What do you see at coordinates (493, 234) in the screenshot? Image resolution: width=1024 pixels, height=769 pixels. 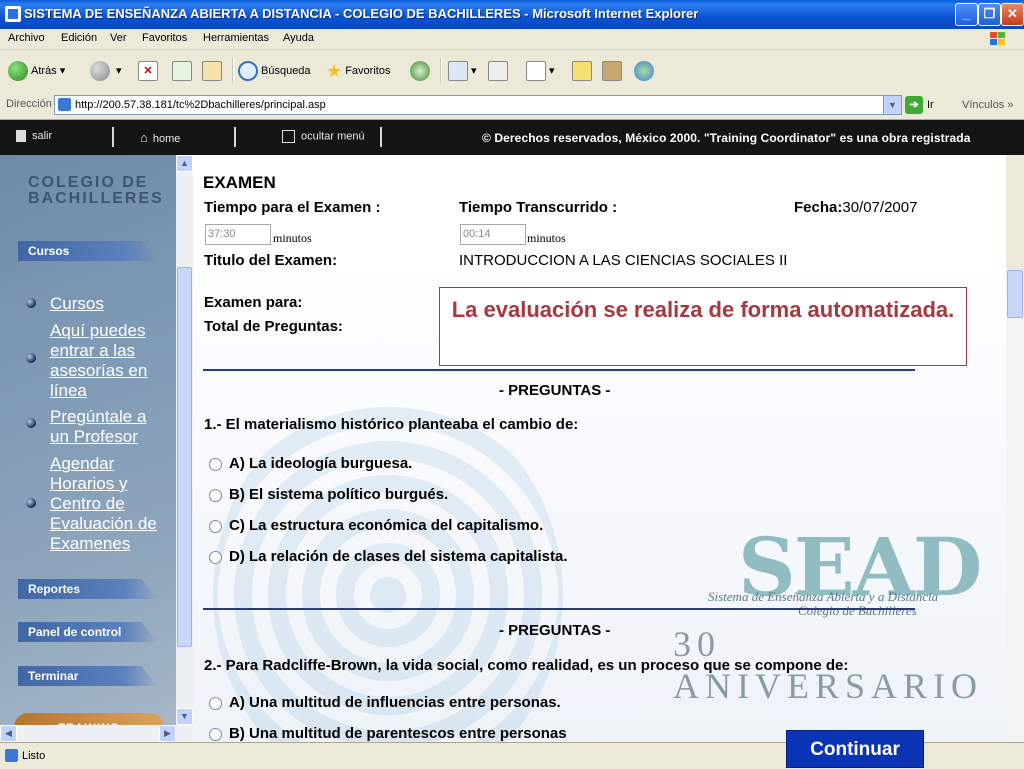 I see `elapsed-input: 00:14` at bounding box center [493, 234].